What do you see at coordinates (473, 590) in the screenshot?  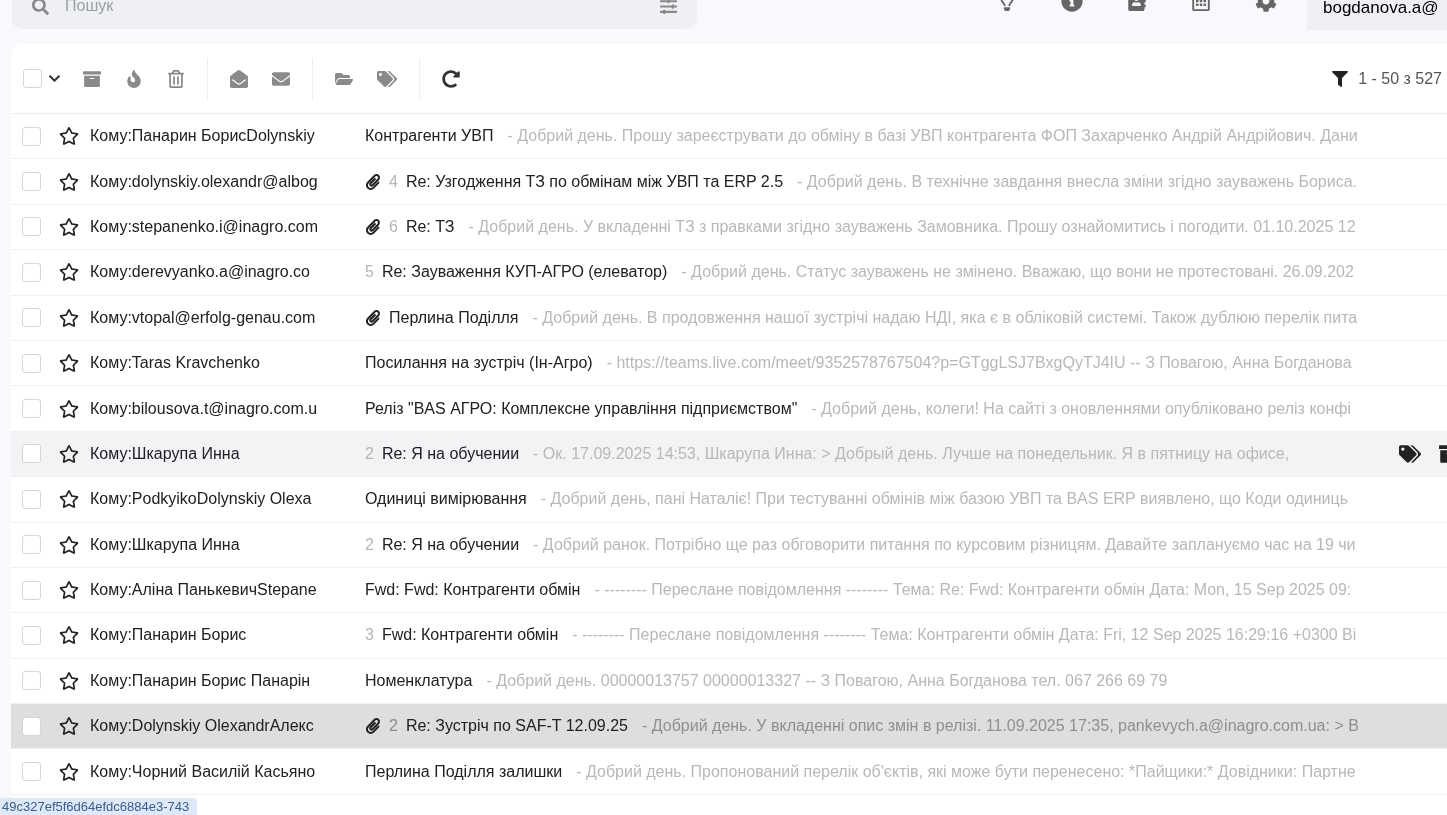 I see `subject: Fwd: Fwd: Контрагенти обмін` at bounding box center [473, 590].